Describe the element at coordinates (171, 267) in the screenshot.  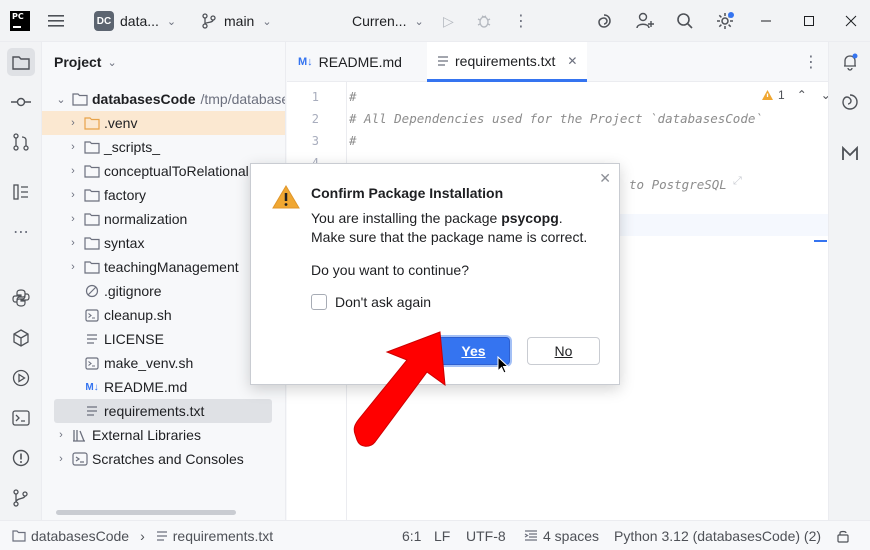
I see `tree-item-label: teachingManagement` at that location.